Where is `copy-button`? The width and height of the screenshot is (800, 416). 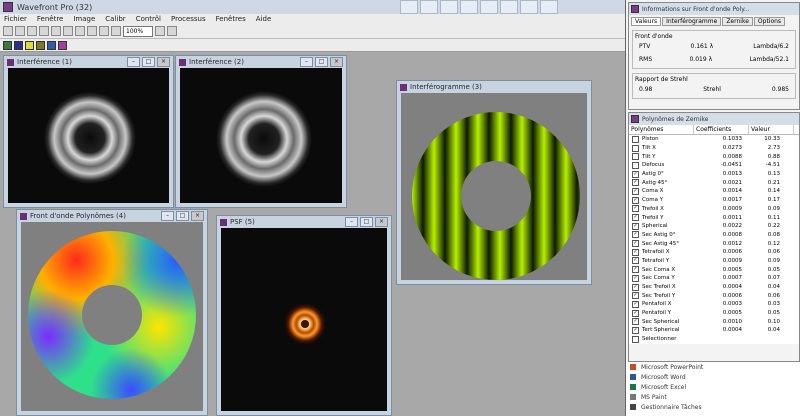 copy-button is located at coordinates (44, 31).